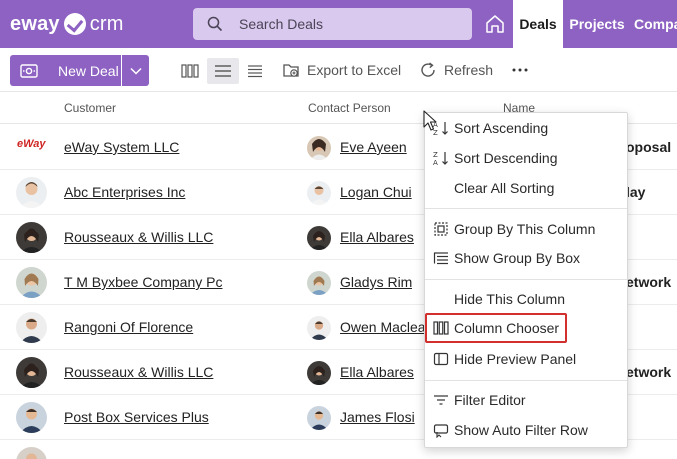  What do you see at coordinates (373, 147) in the screenshot?
I see `contact-link: Eve Ayeen` at bounding box center [373, 147].